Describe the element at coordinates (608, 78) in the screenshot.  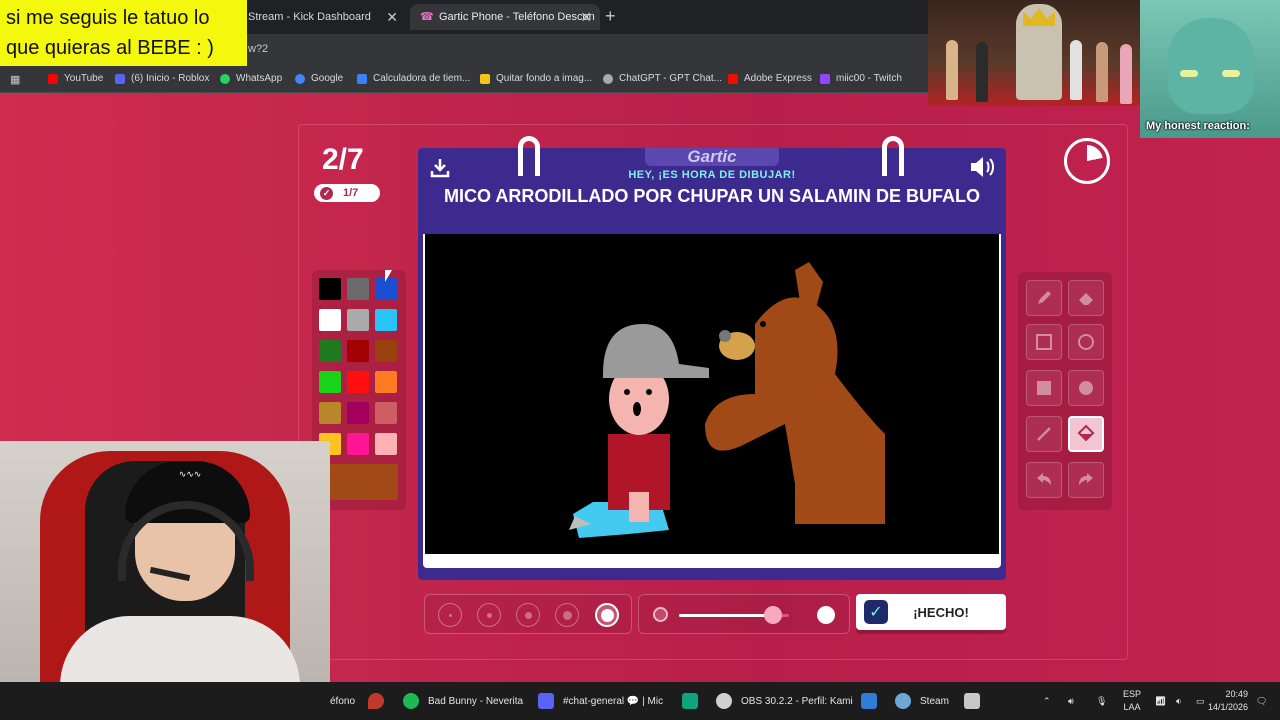
I see `chatgpt-icon` at that location.